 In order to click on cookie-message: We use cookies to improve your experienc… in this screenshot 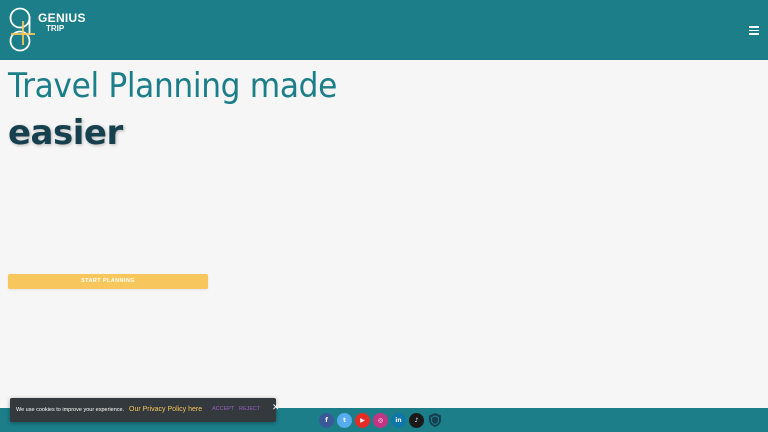, I will do `click(70, 410)`.